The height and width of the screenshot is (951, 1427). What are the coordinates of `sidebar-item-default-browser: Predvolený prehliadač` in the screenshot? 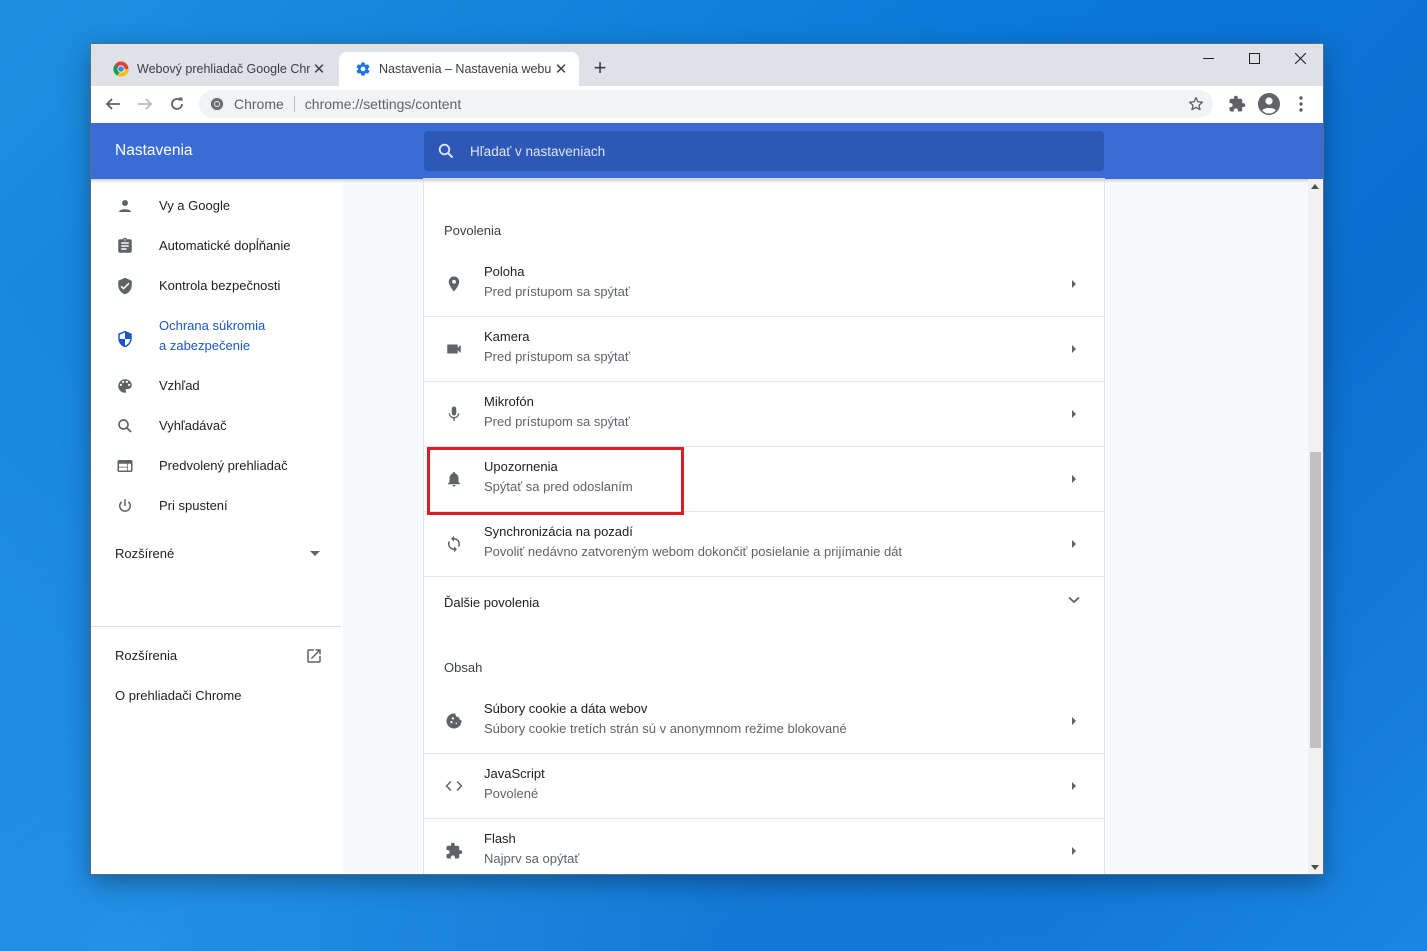 It's located at (217, 471).